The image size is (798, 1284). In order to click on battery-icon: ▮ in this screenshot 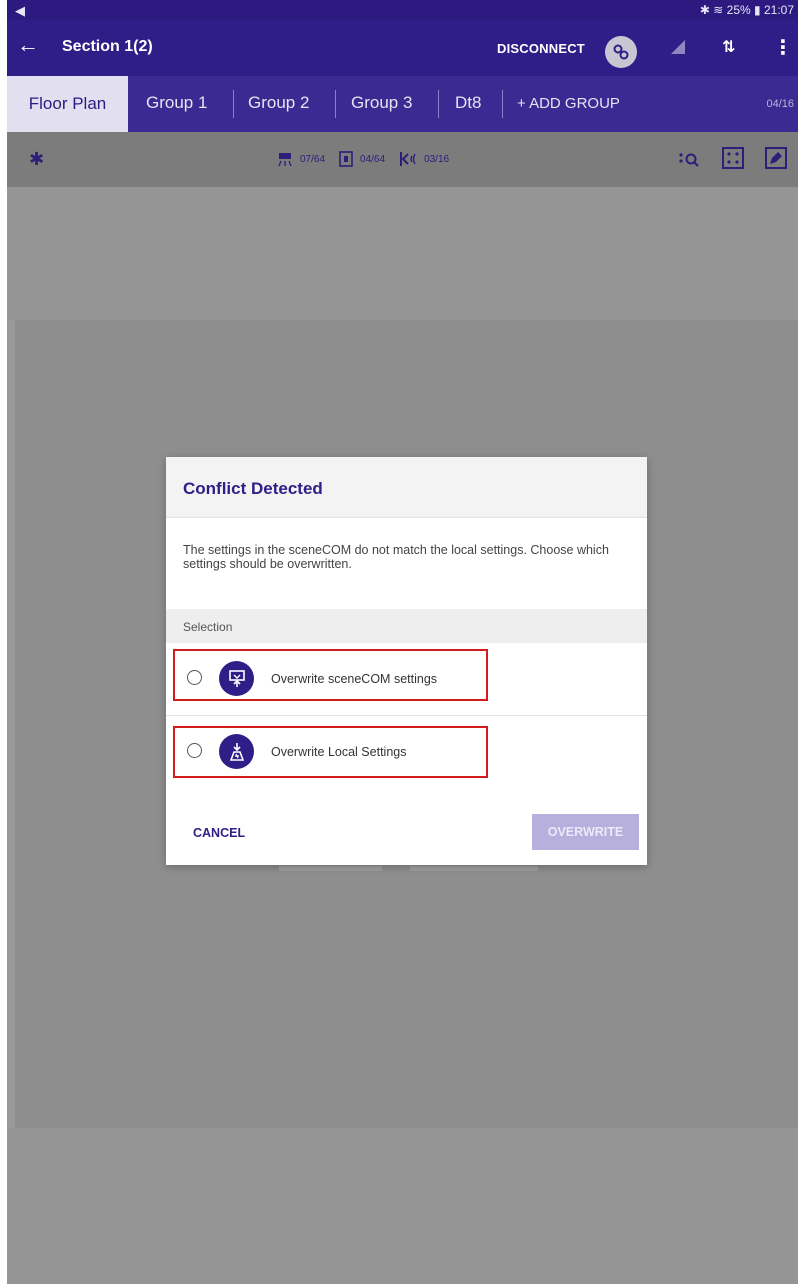, I will do `click(757, 10)`.